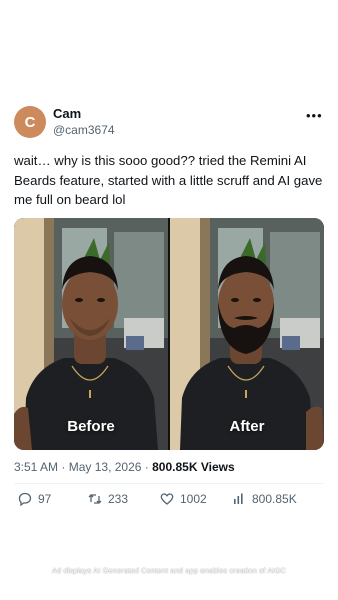 The image size is (338, 600). Describe the element at coordinates (118, 499) in the screenshot. I see `repost-count: 233` at that location.